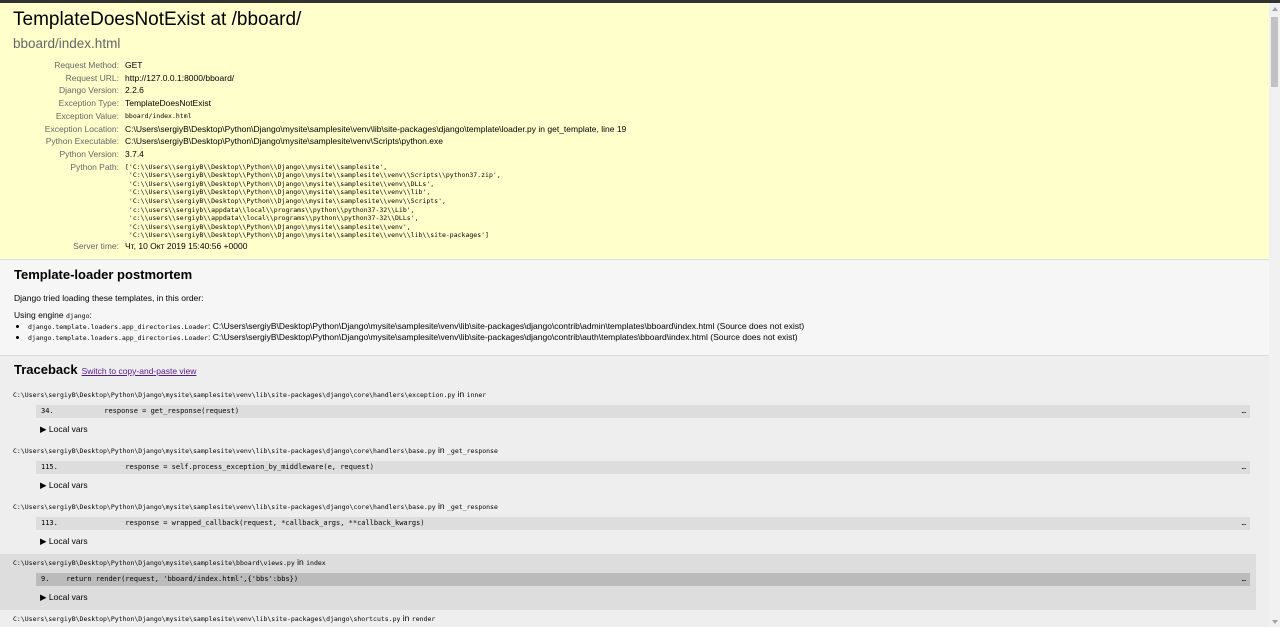 This screenshot has width=1280, height=627. What do you see at coordinates (423, 619) in the screenshot?
I see `frame-function: render` at bounding box center [423, 619].